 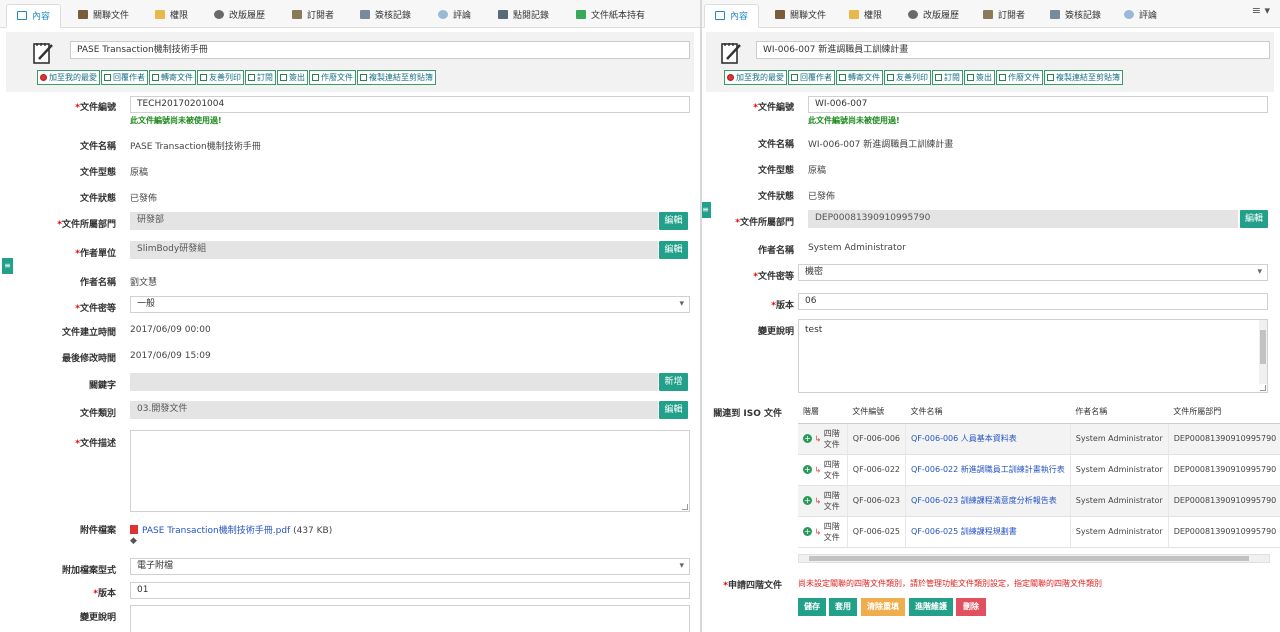 What do you see at coordinates (971, 607) in the screenshot?
I see `delete-button: 刪除` at bounding box center [971, 607].